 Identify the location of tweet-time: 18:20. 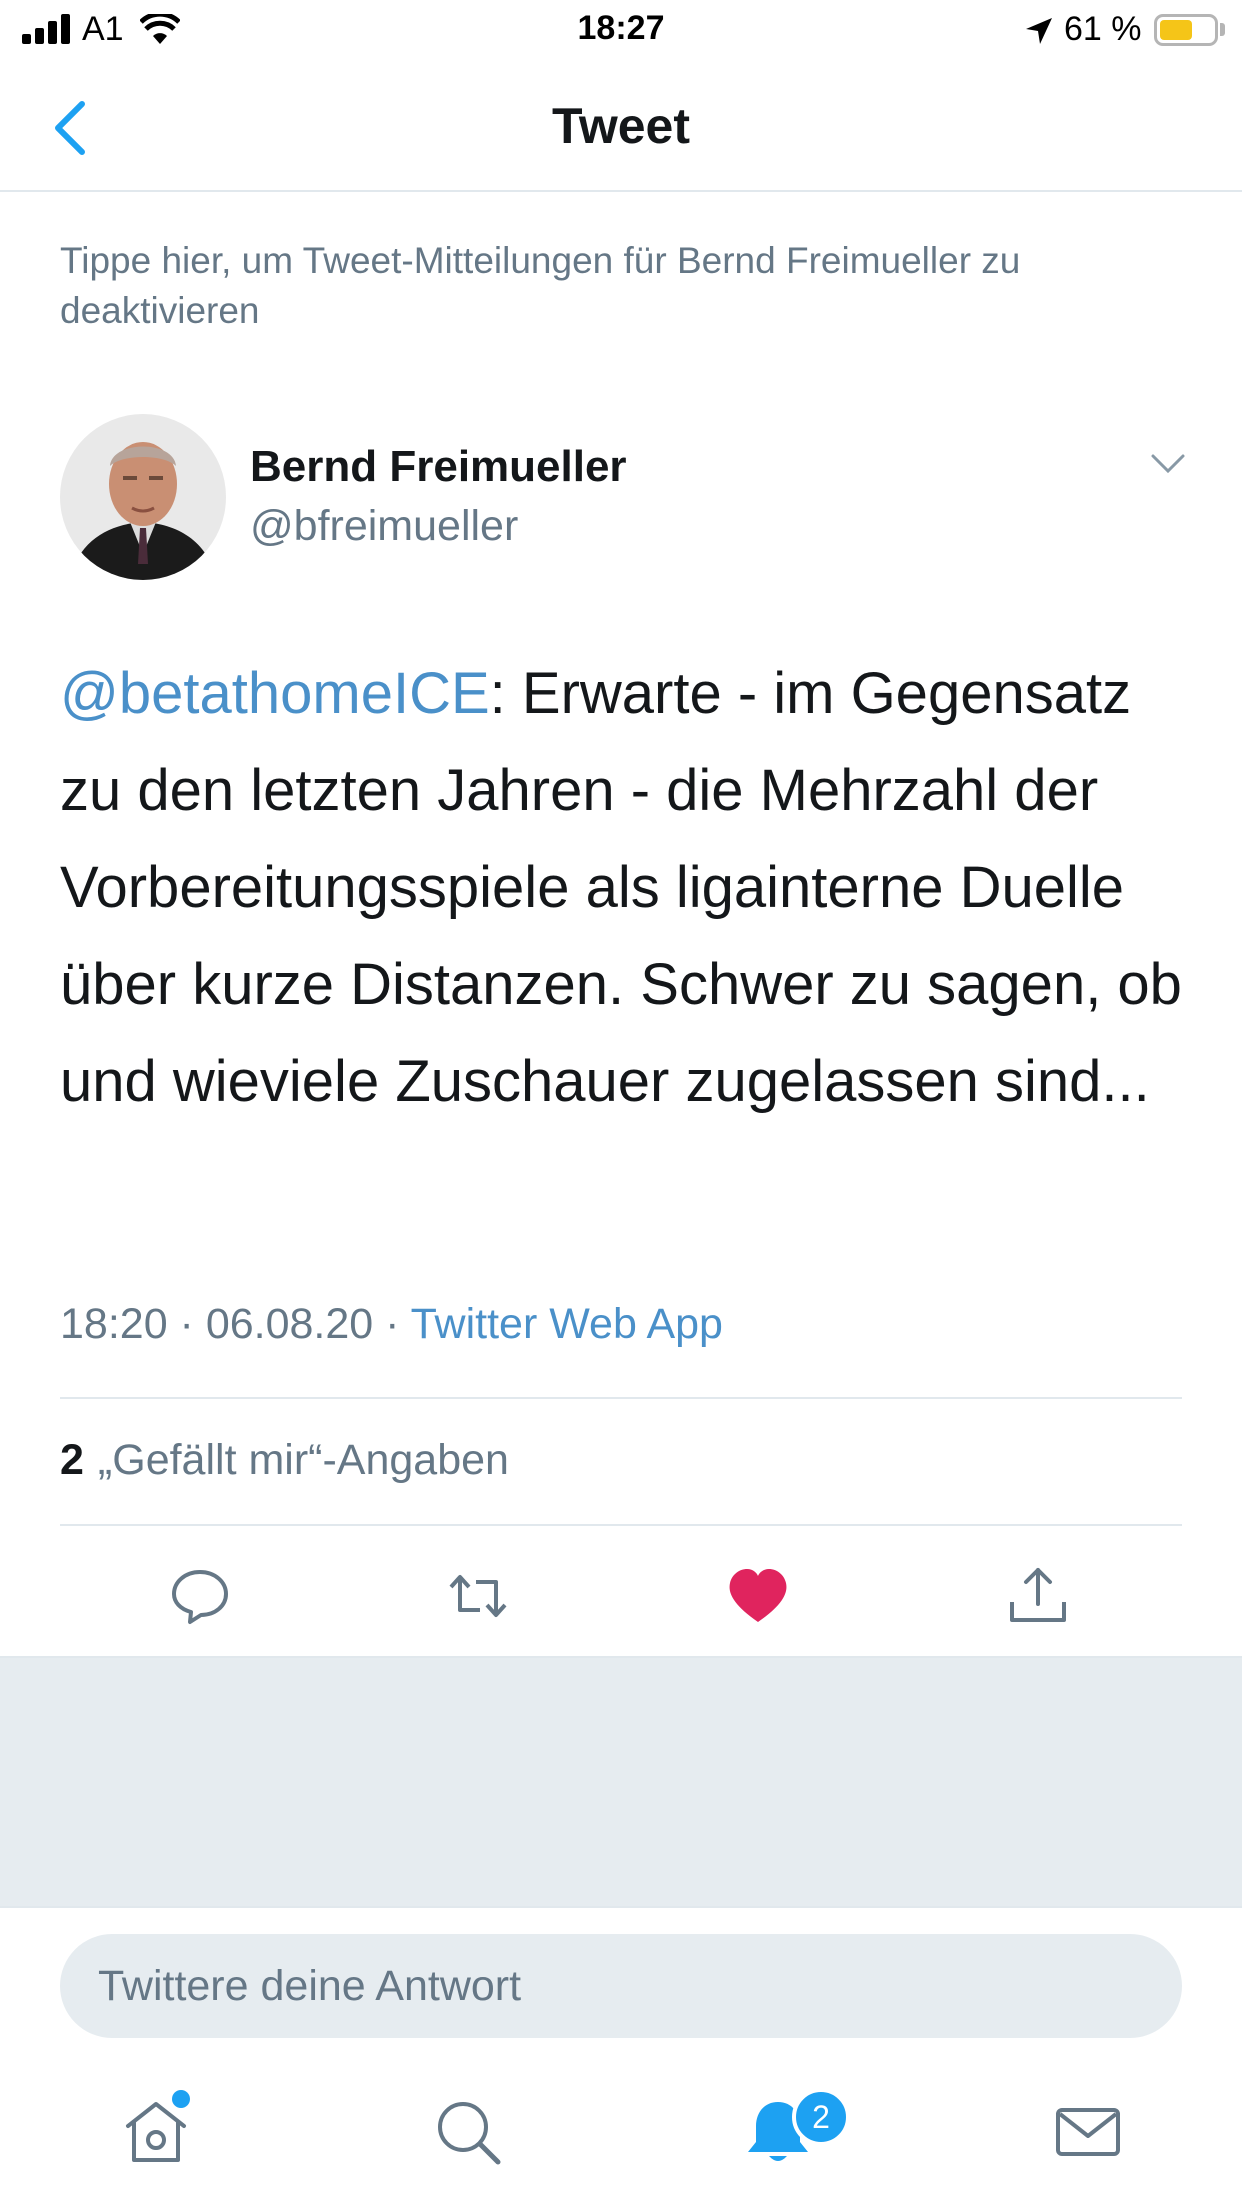
(114, 1324).